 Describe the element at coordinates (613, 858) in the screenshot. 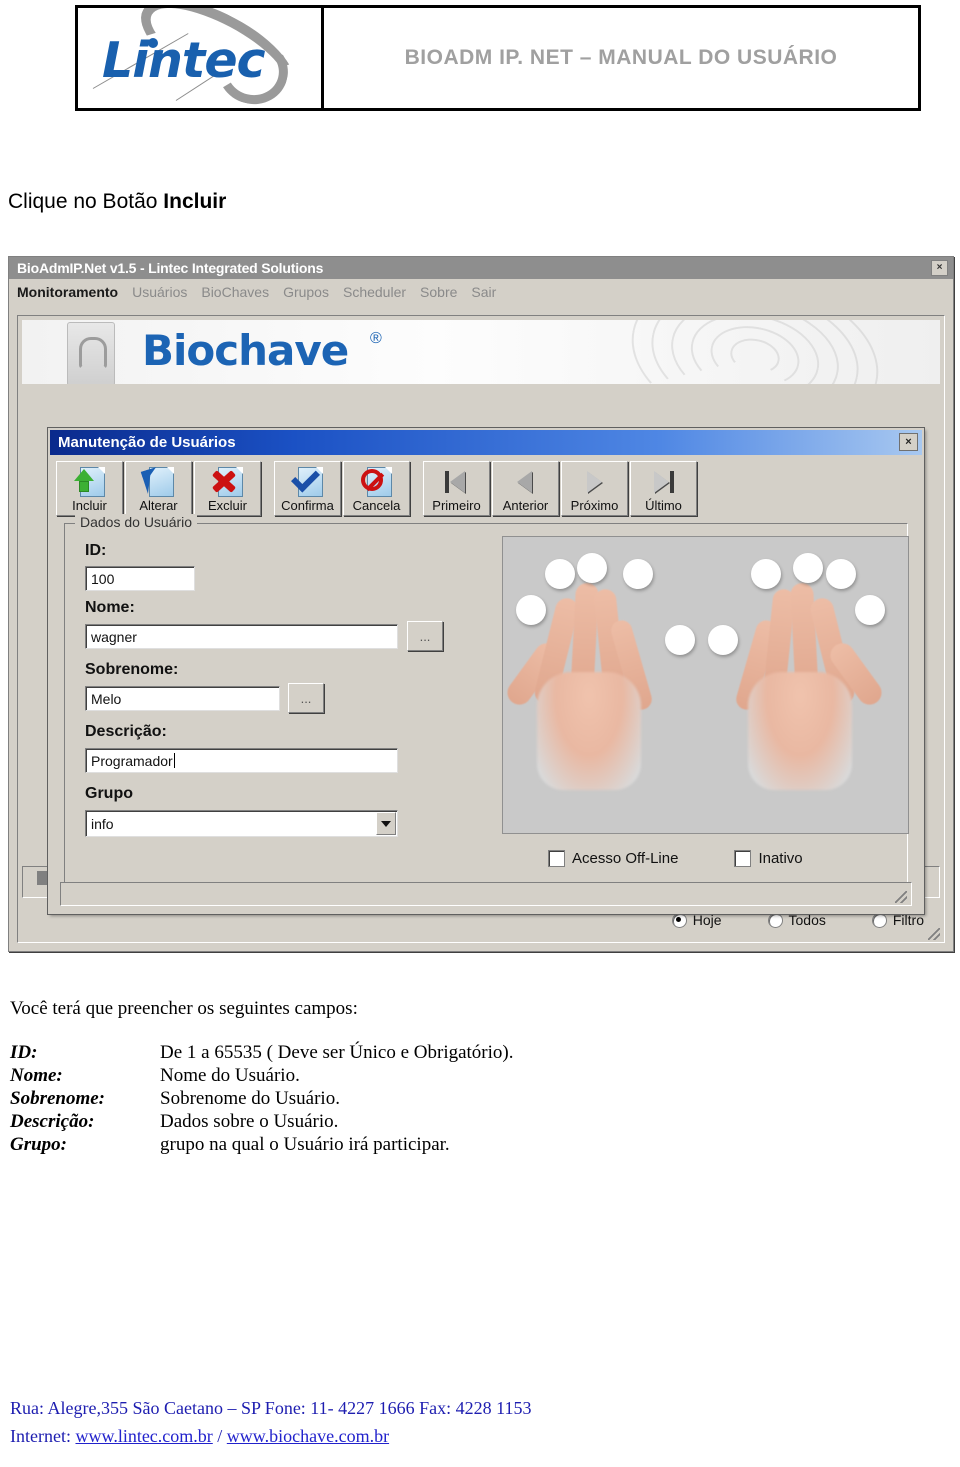

I see `checkbox-acesso-offline: Acesso Off-Line` at that location.